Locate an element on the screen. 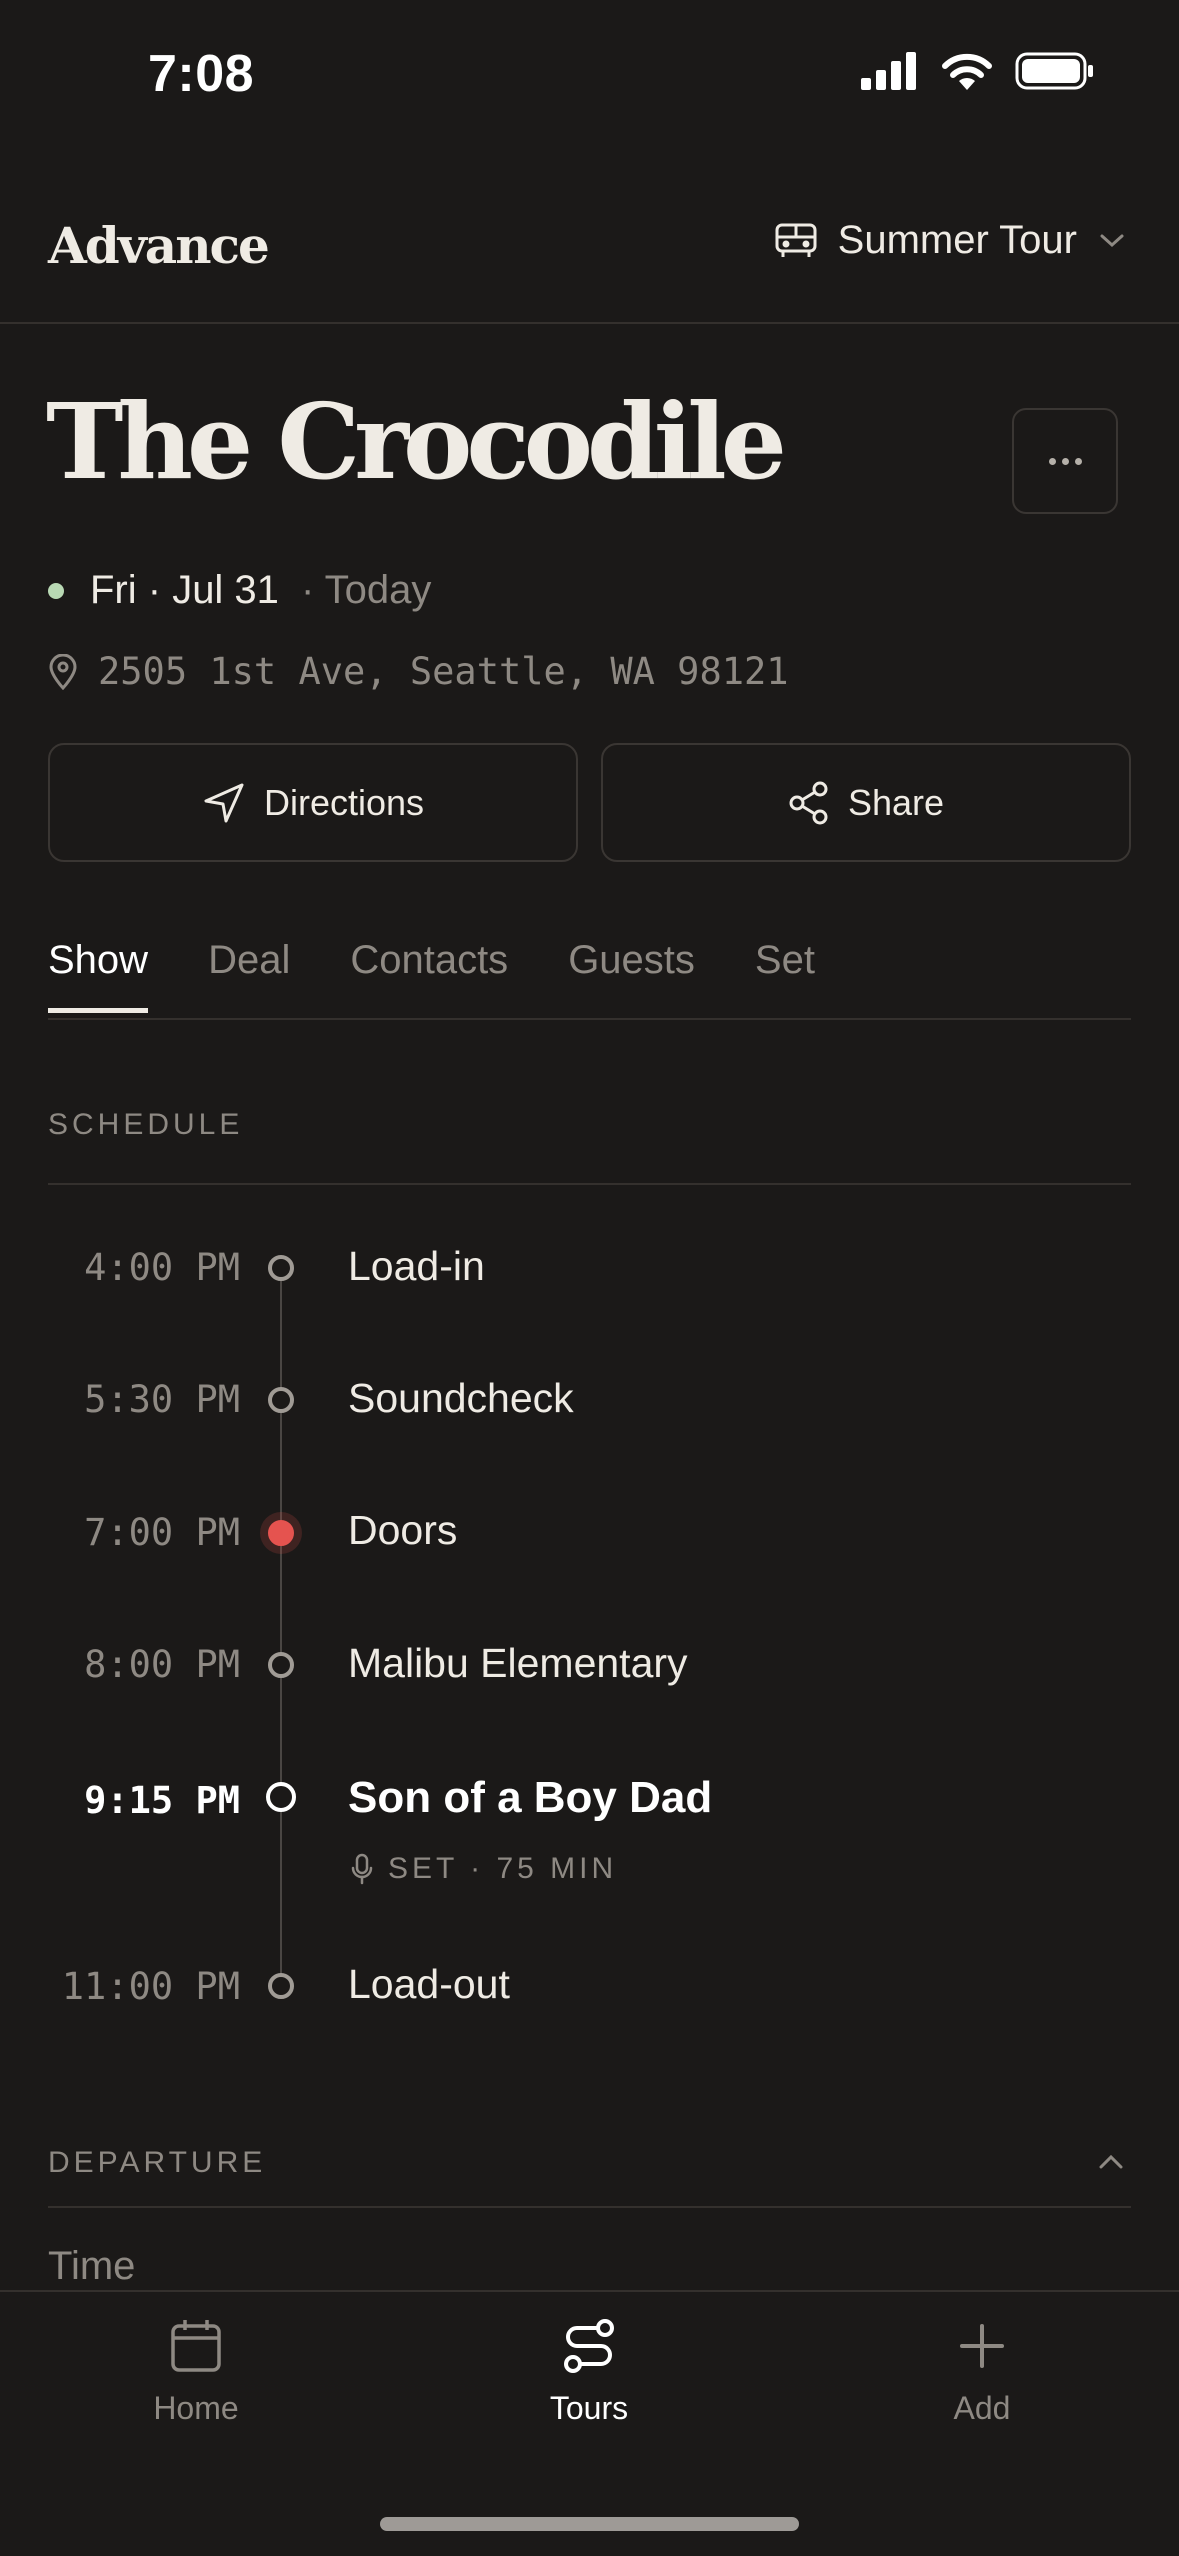 Image resolution: width=1179 pixels, height=2556 pixels. battery-icon is located at coordinates (1054, 71).